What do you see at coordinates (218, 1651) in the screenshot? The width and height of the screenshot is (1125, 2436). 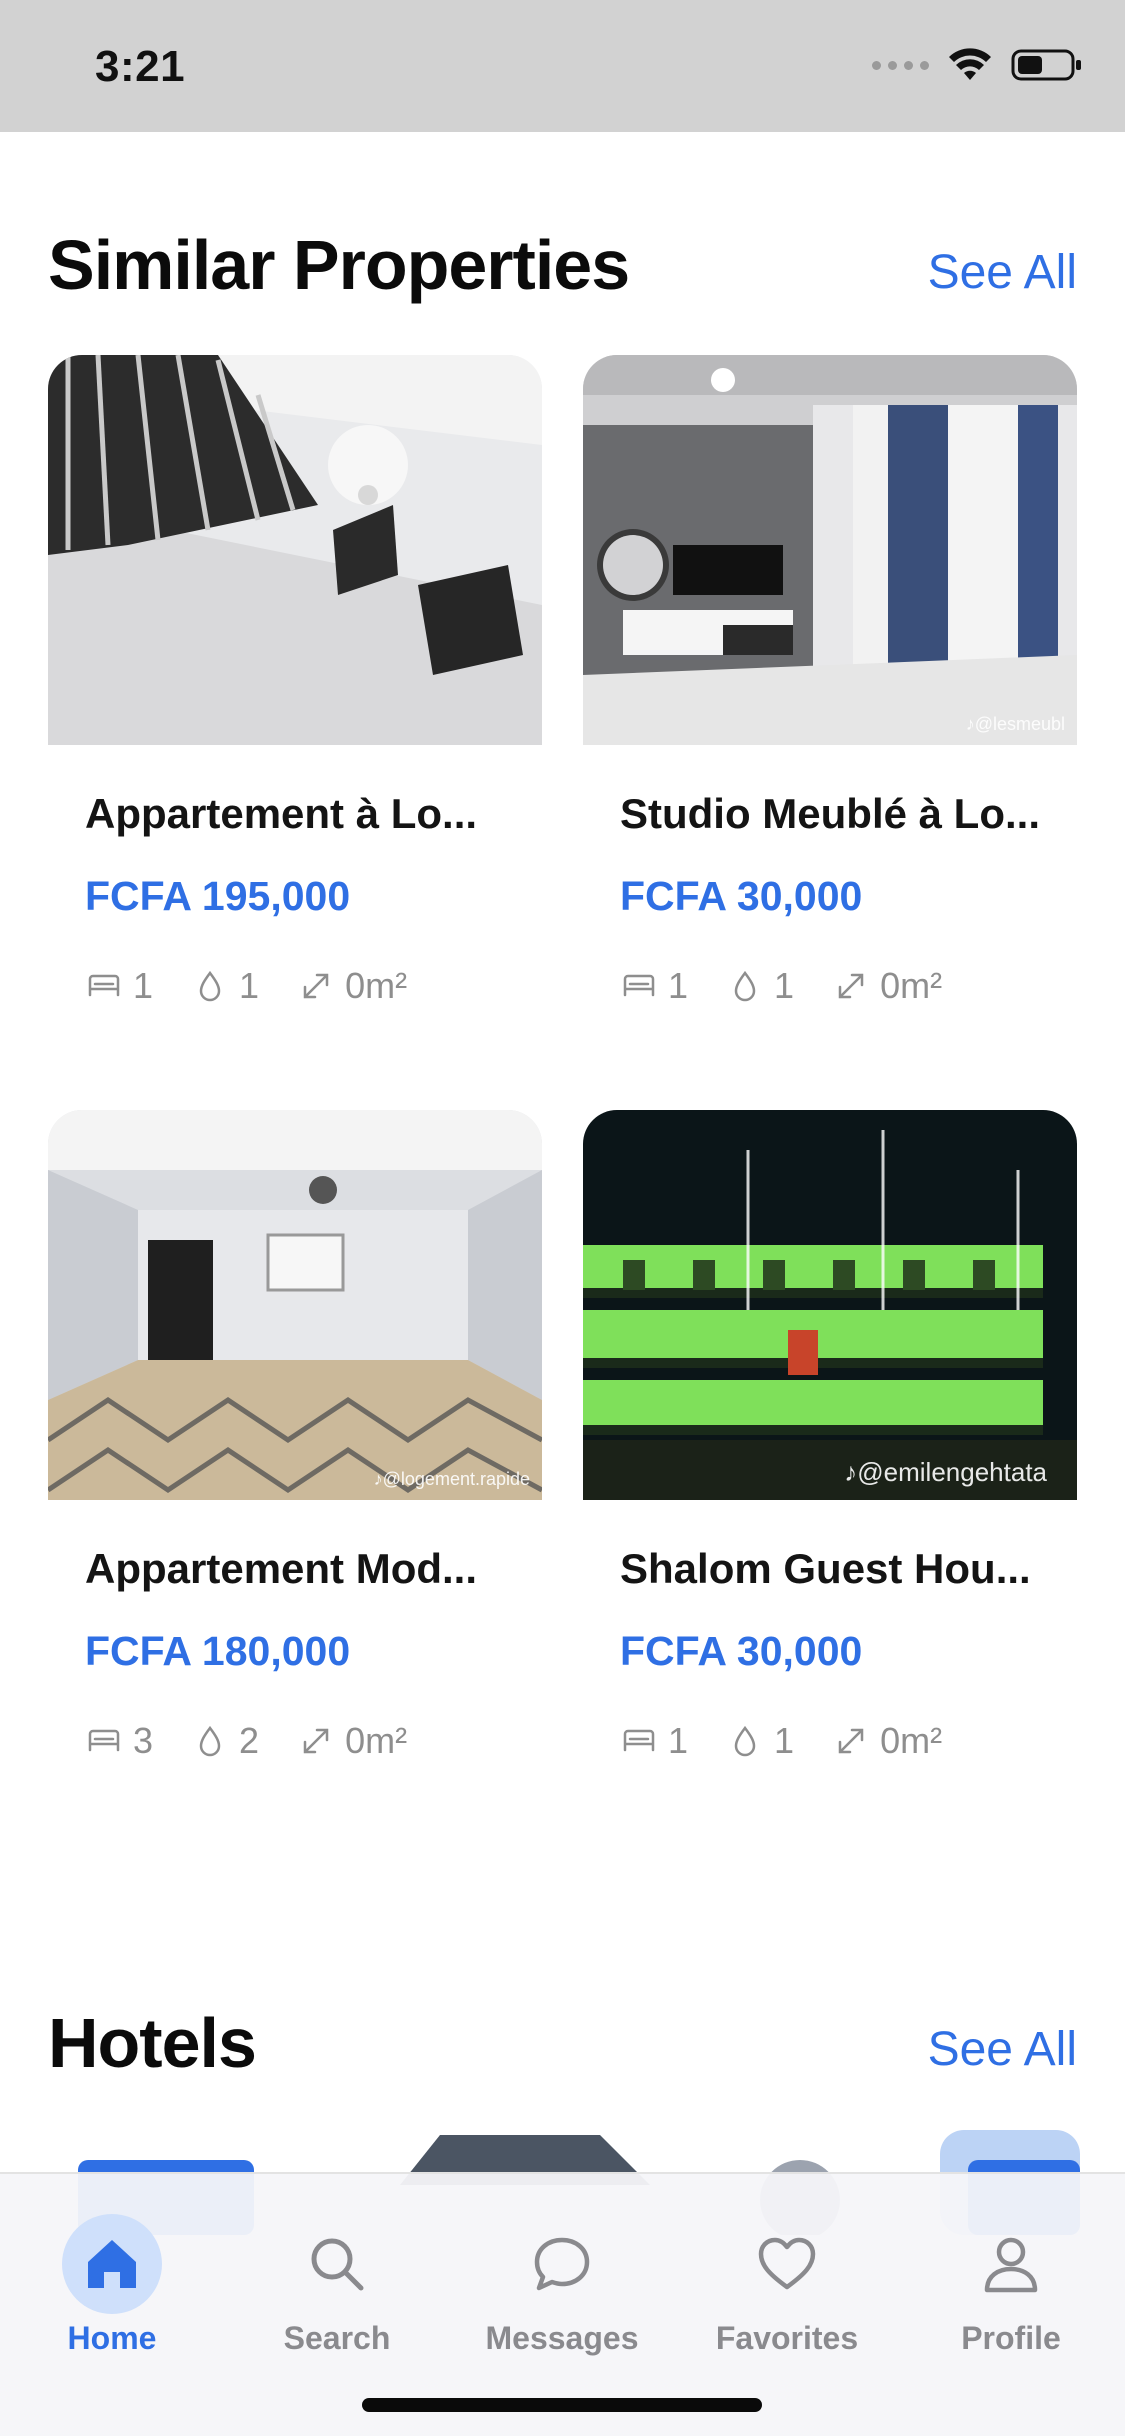 I see `property-price: FCFA 180,000` at bounding box center [218, 1651].